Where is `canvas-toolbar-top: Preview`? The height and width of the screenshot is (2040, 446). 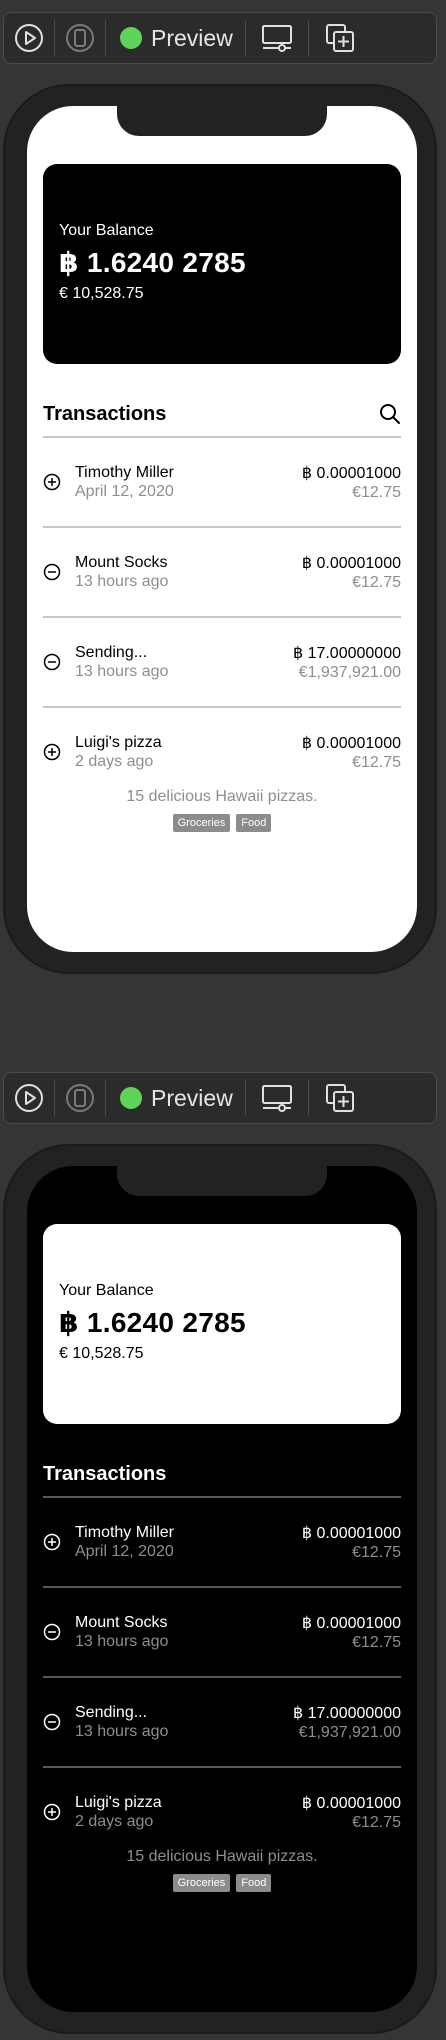
canvas-toolbar-top: Preview is located at coordinates (220, 38).